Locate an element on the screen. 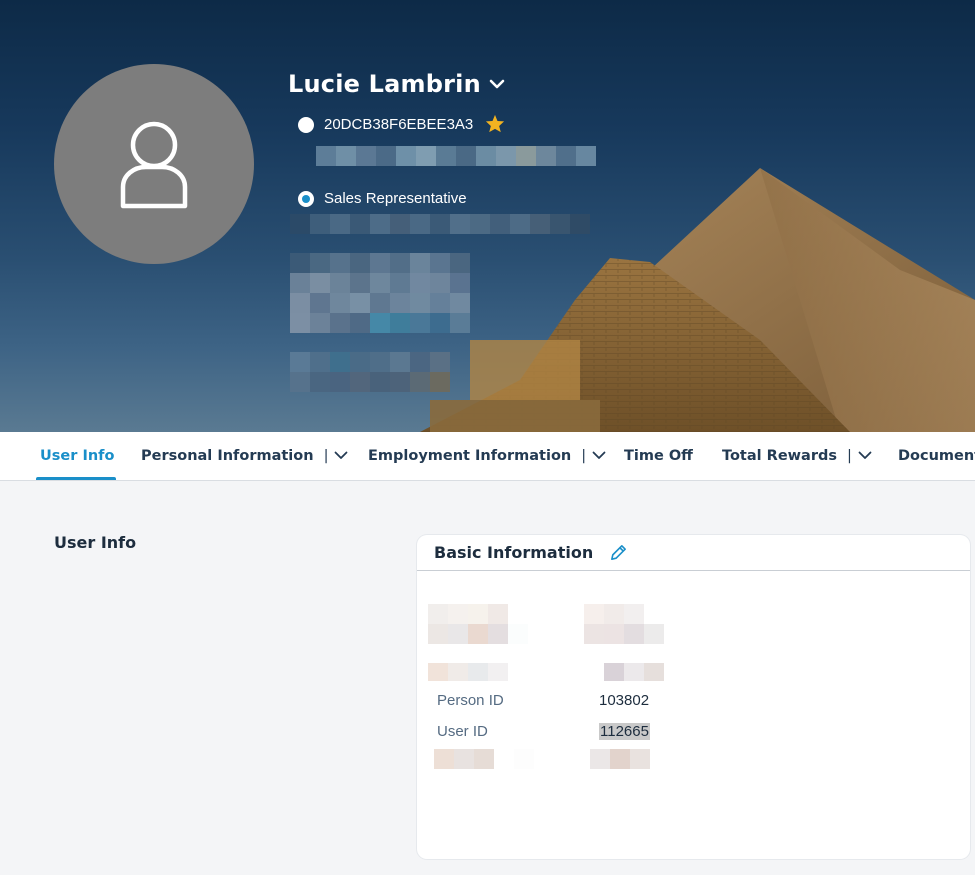 The width and height of the screenshot is (975, 875). tab-label: User Info is located at coordinates (77, 456).